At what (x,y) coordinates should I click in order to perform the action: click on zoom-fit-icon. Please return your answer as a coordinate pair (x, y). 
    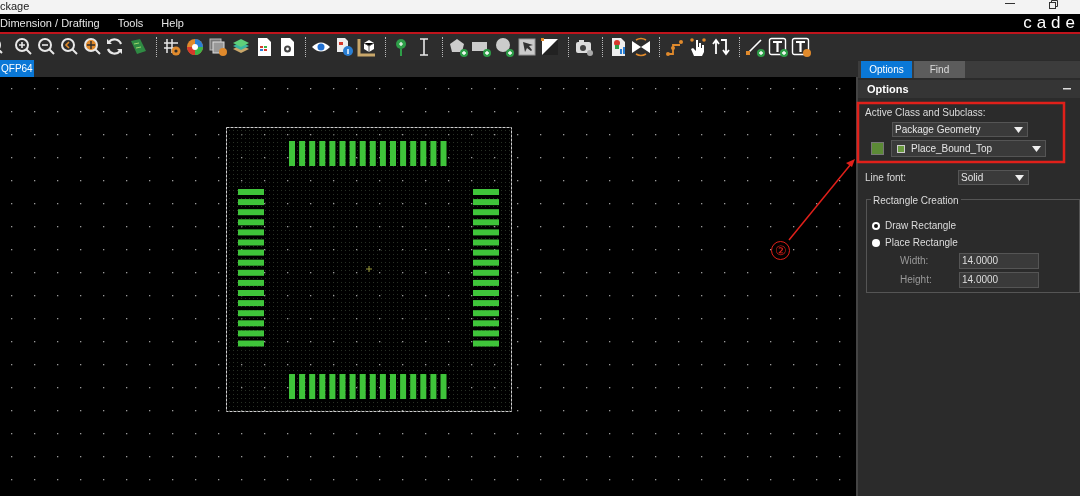
    Looking at the image, I should click on (92, 47).